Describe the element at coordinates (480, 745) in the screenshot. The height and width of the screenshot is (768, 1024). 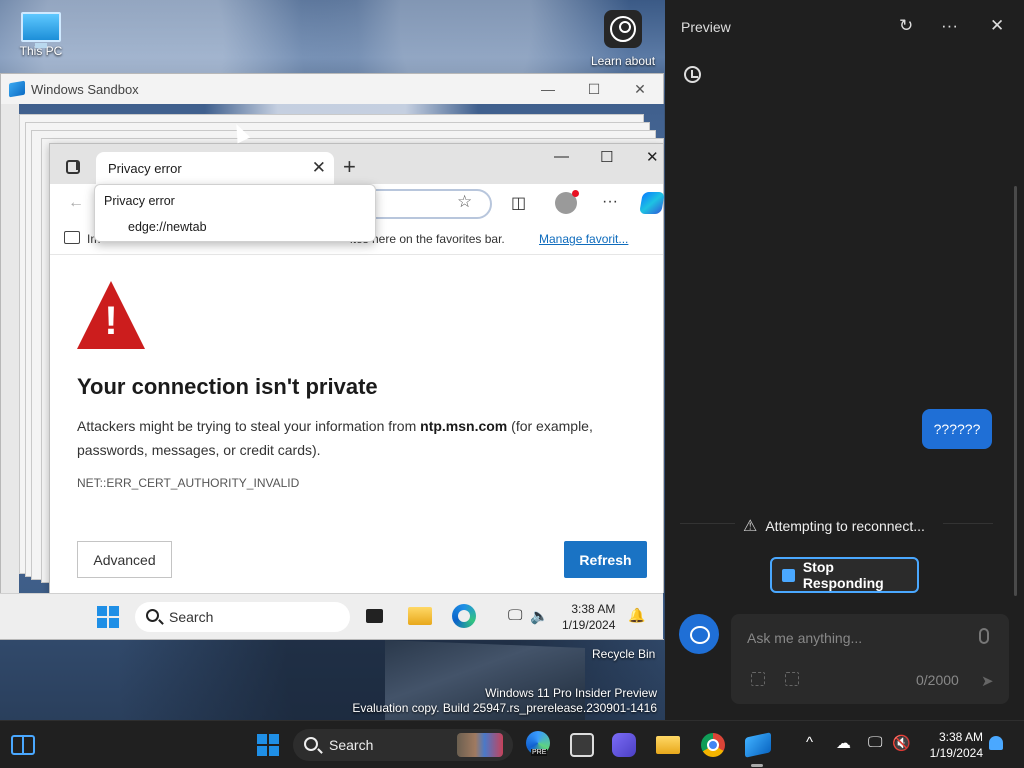
I see `search-highlight-image` at that location.